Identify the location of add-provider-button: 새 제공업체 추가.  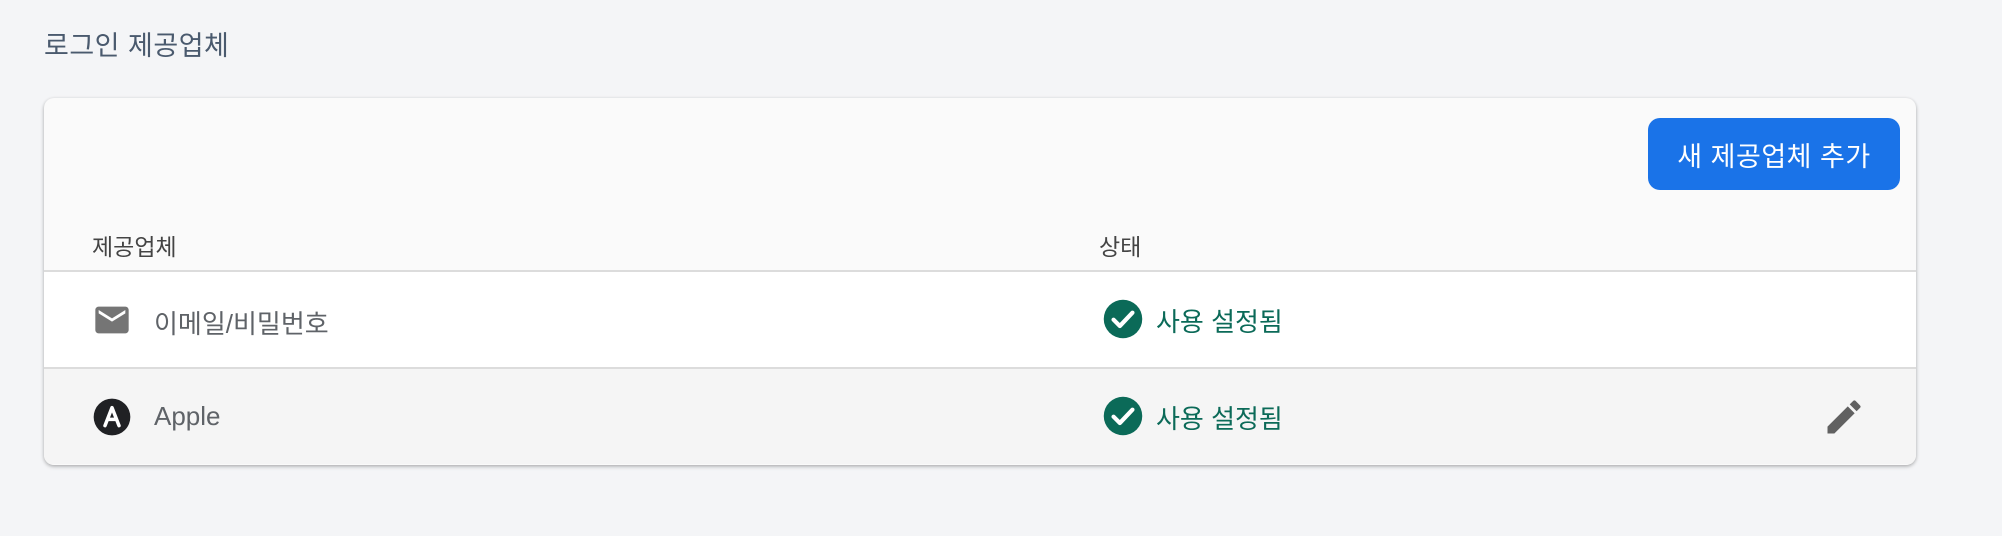
(1774, 154).